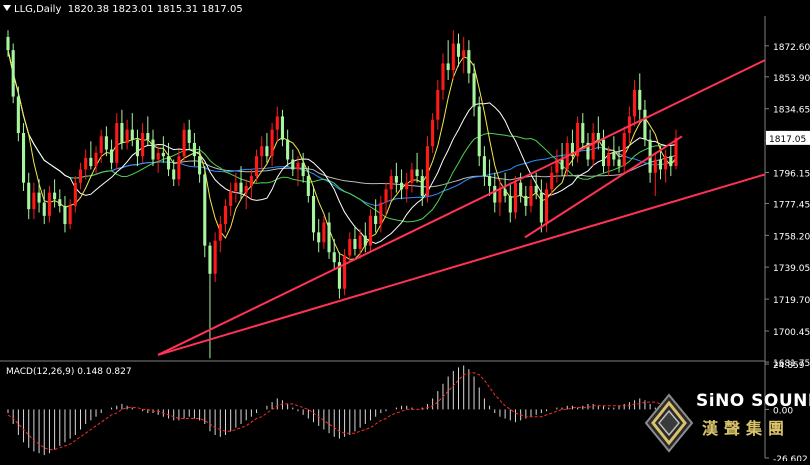  What do you see at coordinates (791, 333) in the screenshot?
I see `price-tick-label: 1700.45` at bounding box center [791, 333].